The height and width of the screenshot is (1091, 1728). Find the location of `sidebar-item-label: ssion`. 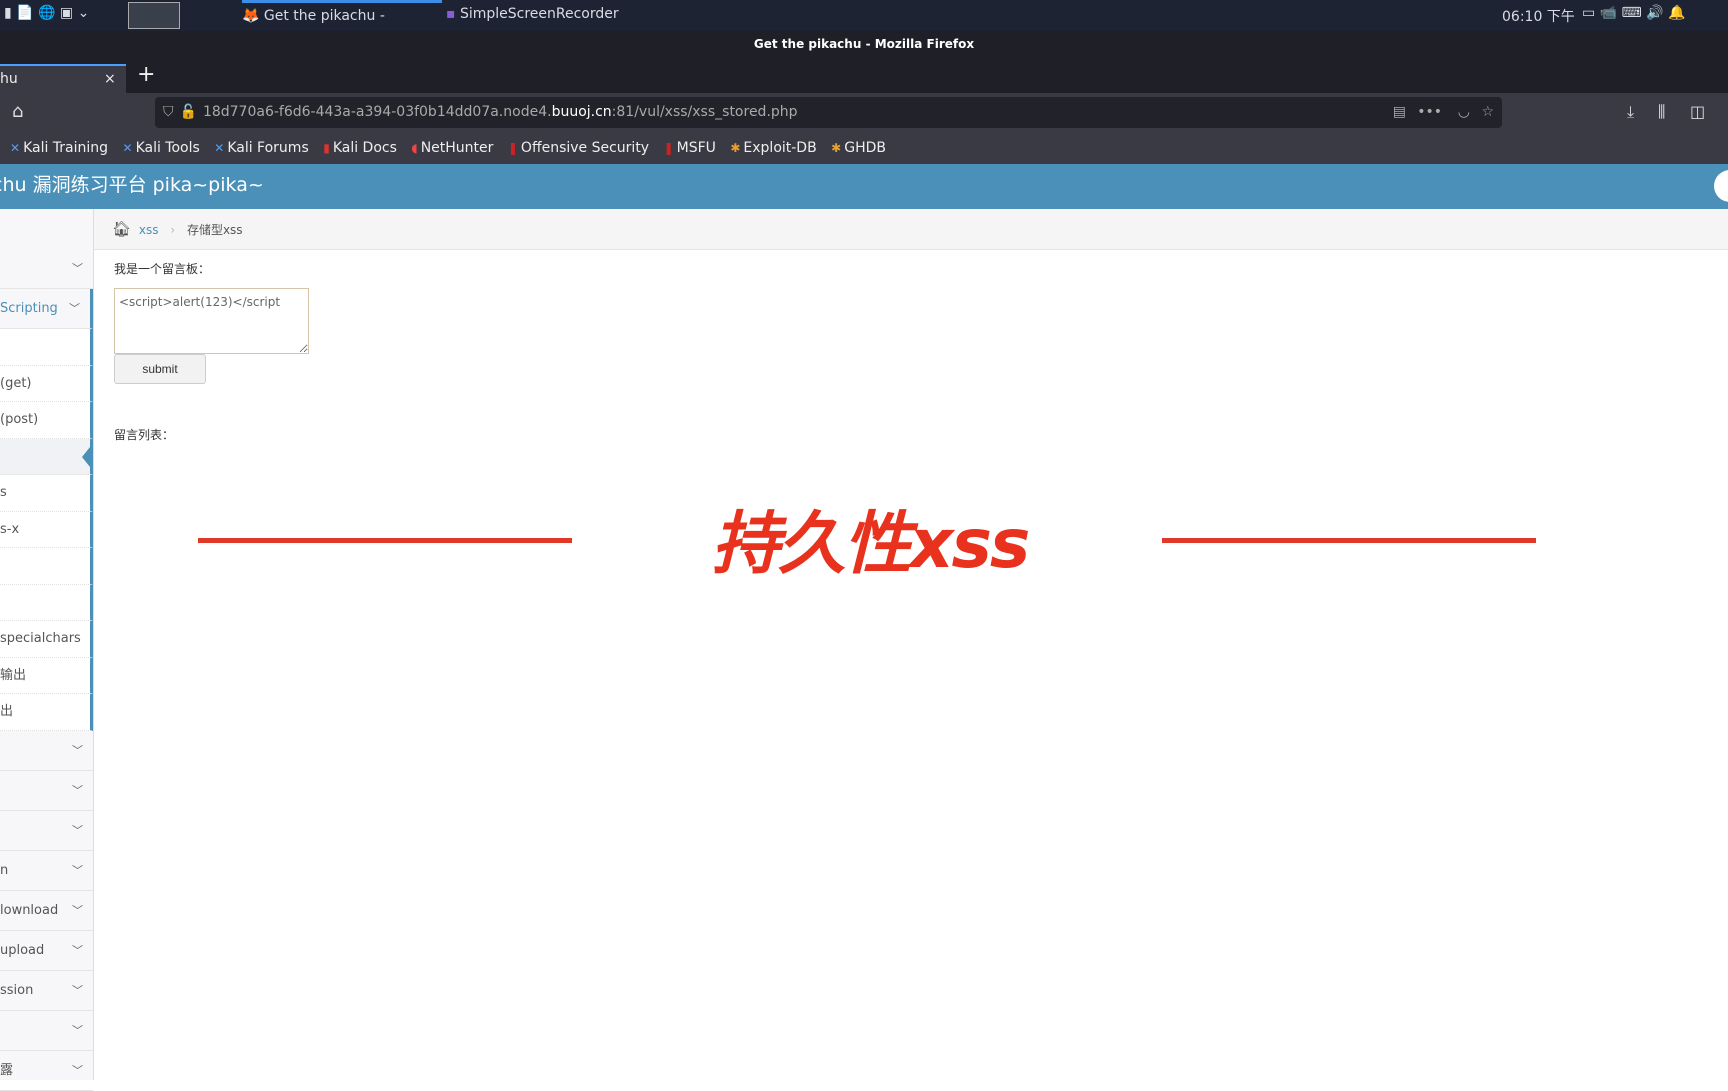

sidebar-item-label: ssion is located at coordinates (17, 990).